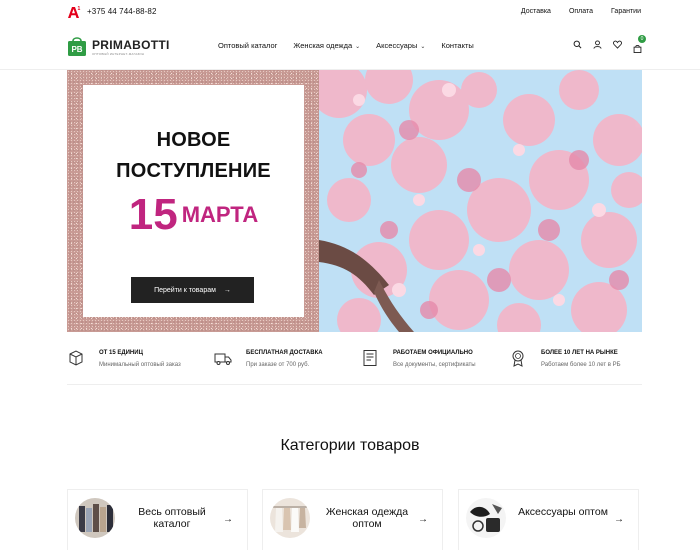 The height and width of the screenshot is (550, 700). Describe the element at coordinates (76, 358) in the screenshot. I see `box-icon` at that location.